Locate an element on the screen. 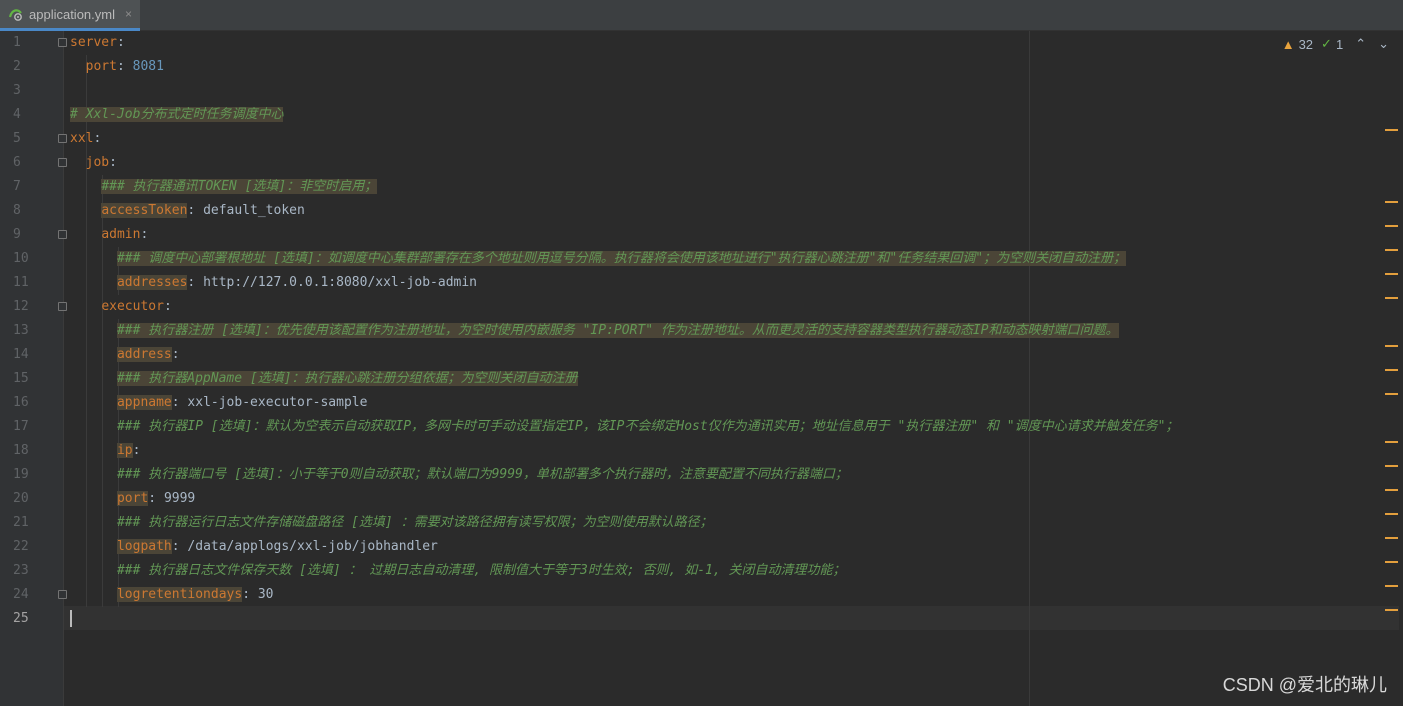  text-caret is located at coordinates (71, 618).